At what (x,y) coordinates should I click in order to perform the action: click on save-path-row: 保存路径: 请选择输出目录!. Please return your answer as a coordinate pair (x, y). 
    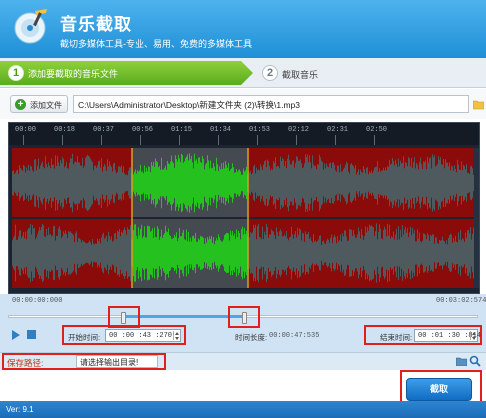
    Looking at the image, I should click on (243, 361).